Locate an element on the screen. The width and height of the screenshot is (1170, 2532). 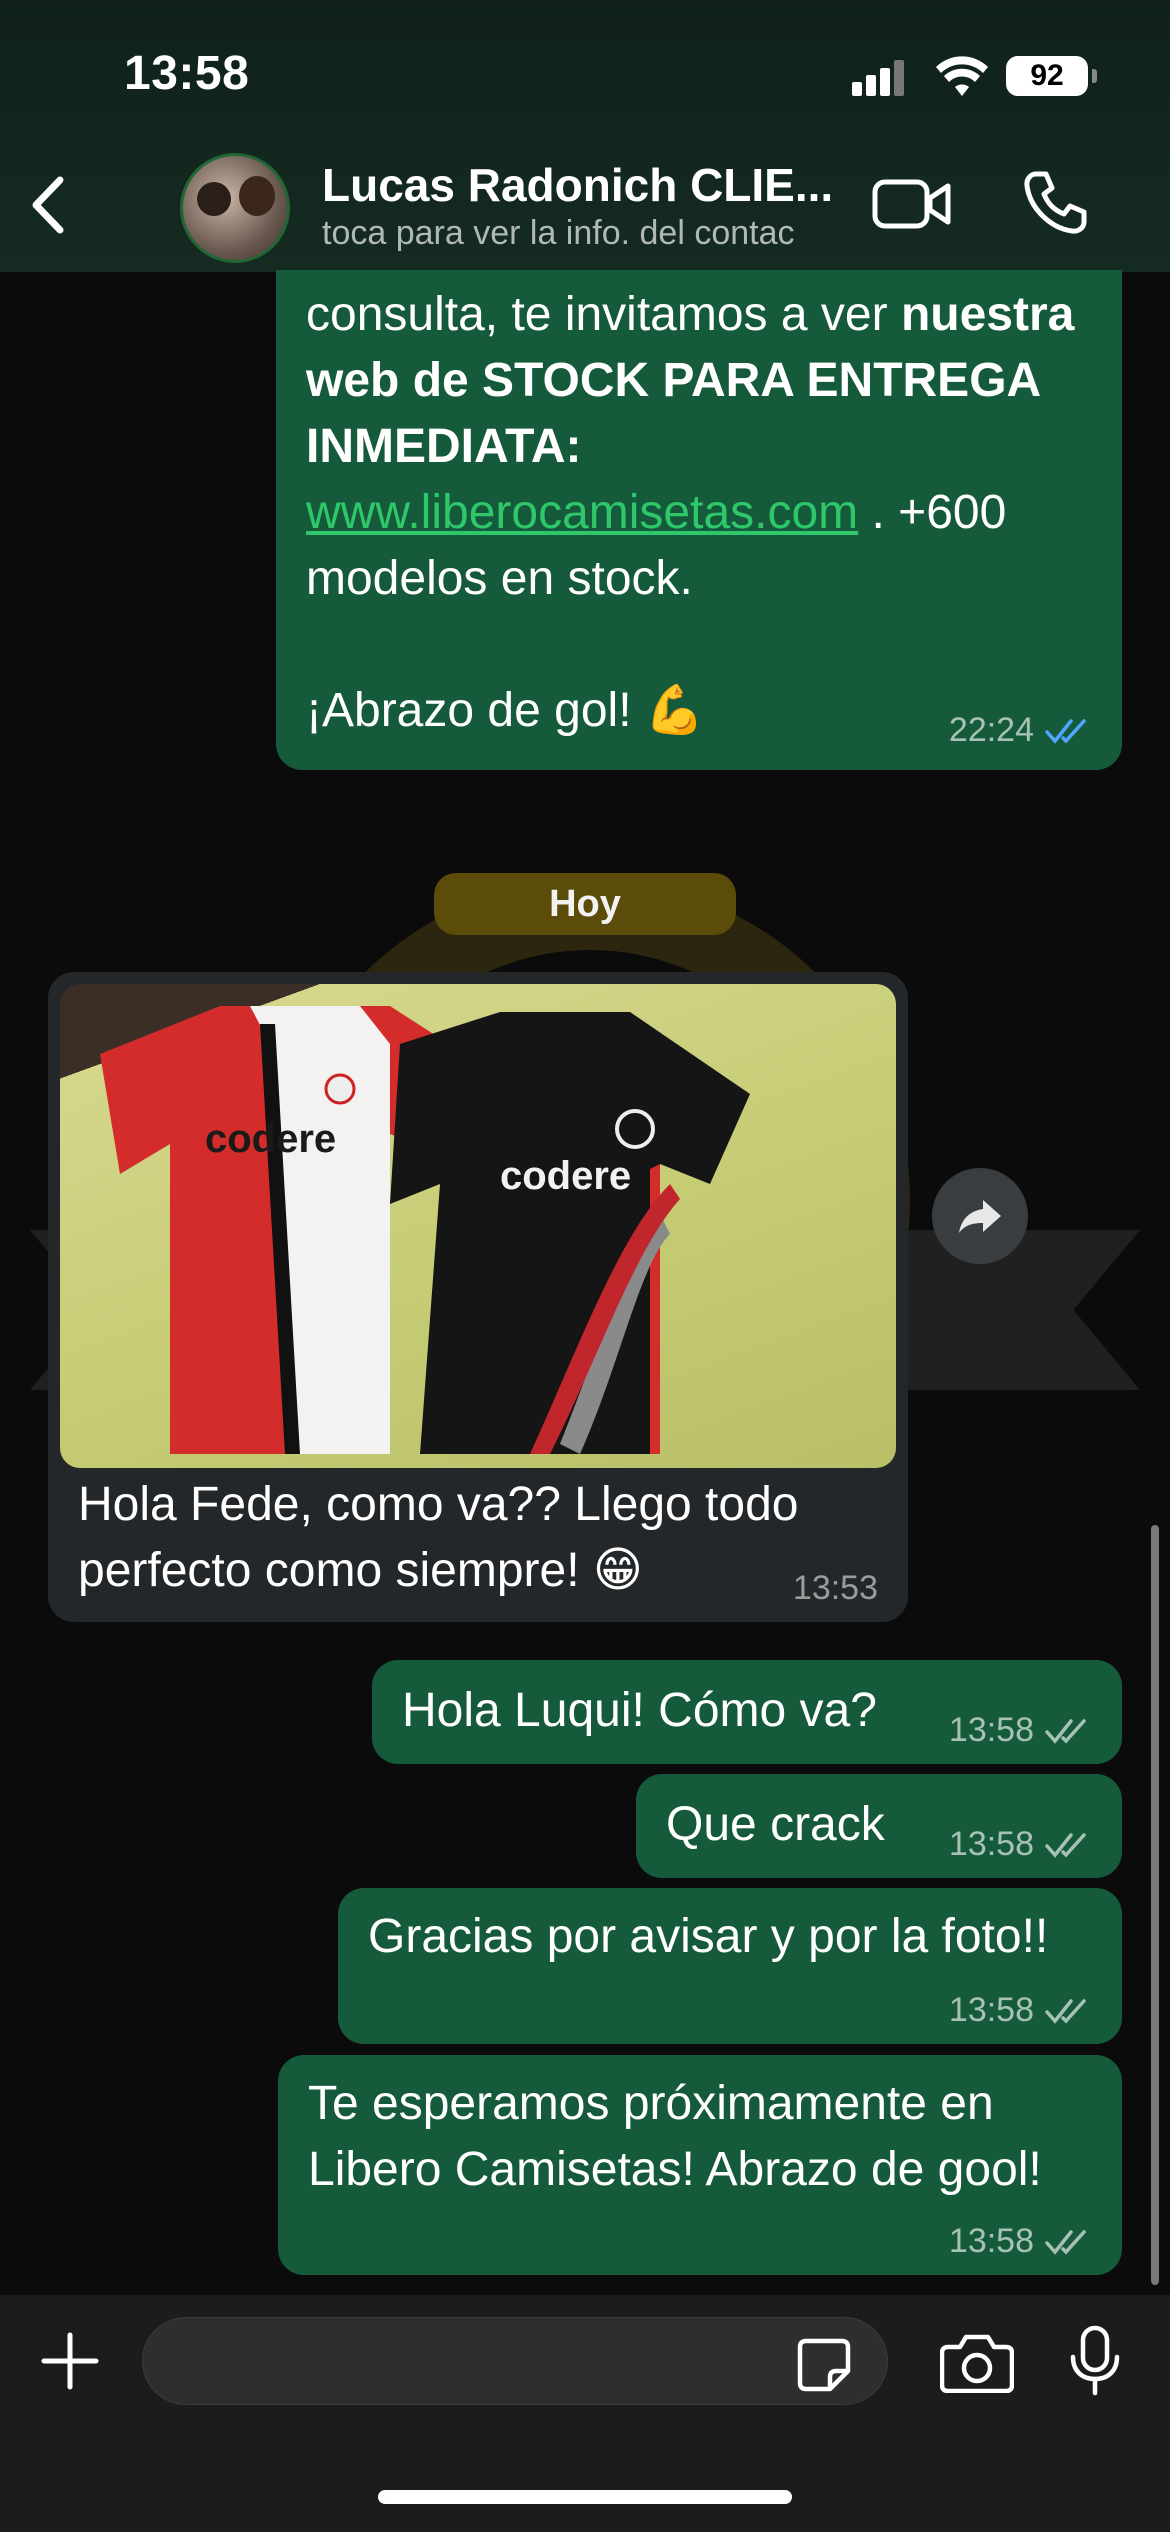
read-ticks-icon is located at coordinates (1065, 731).